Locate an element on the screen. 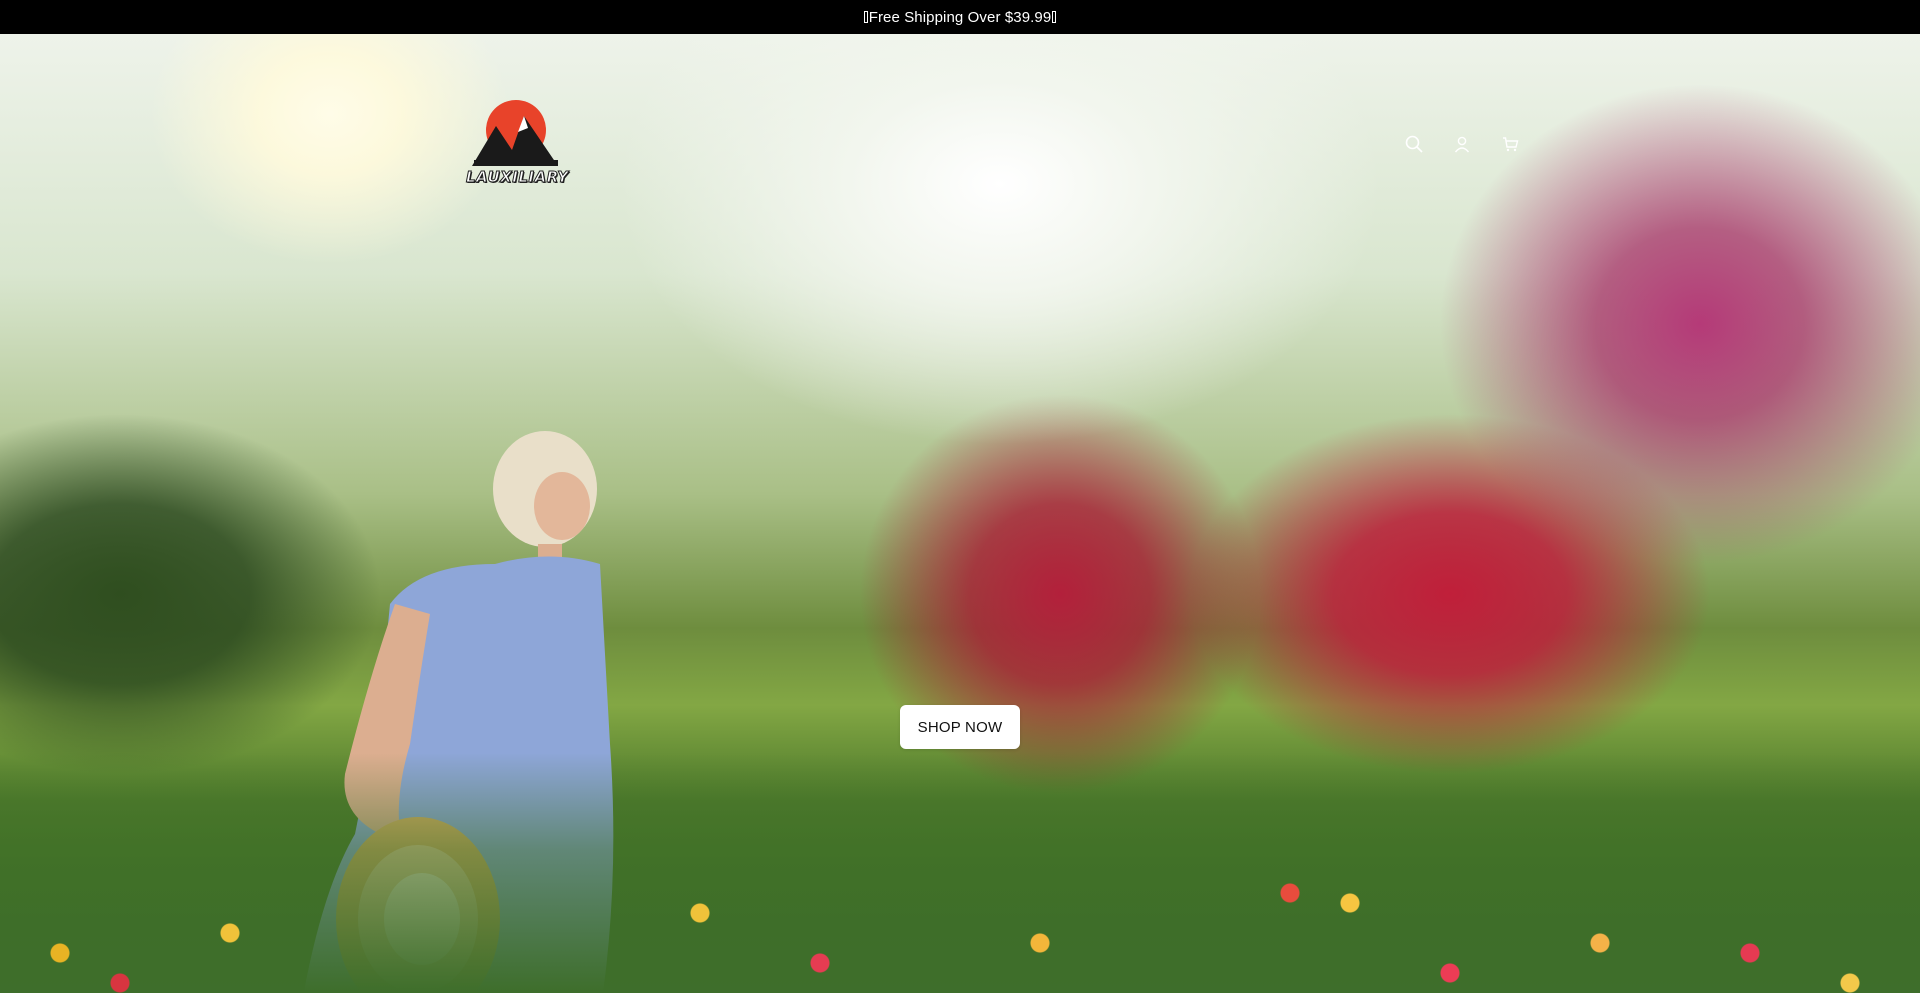 This screenshot has height=993, width=1920. account-icon is located at coordinates (1462, 144).